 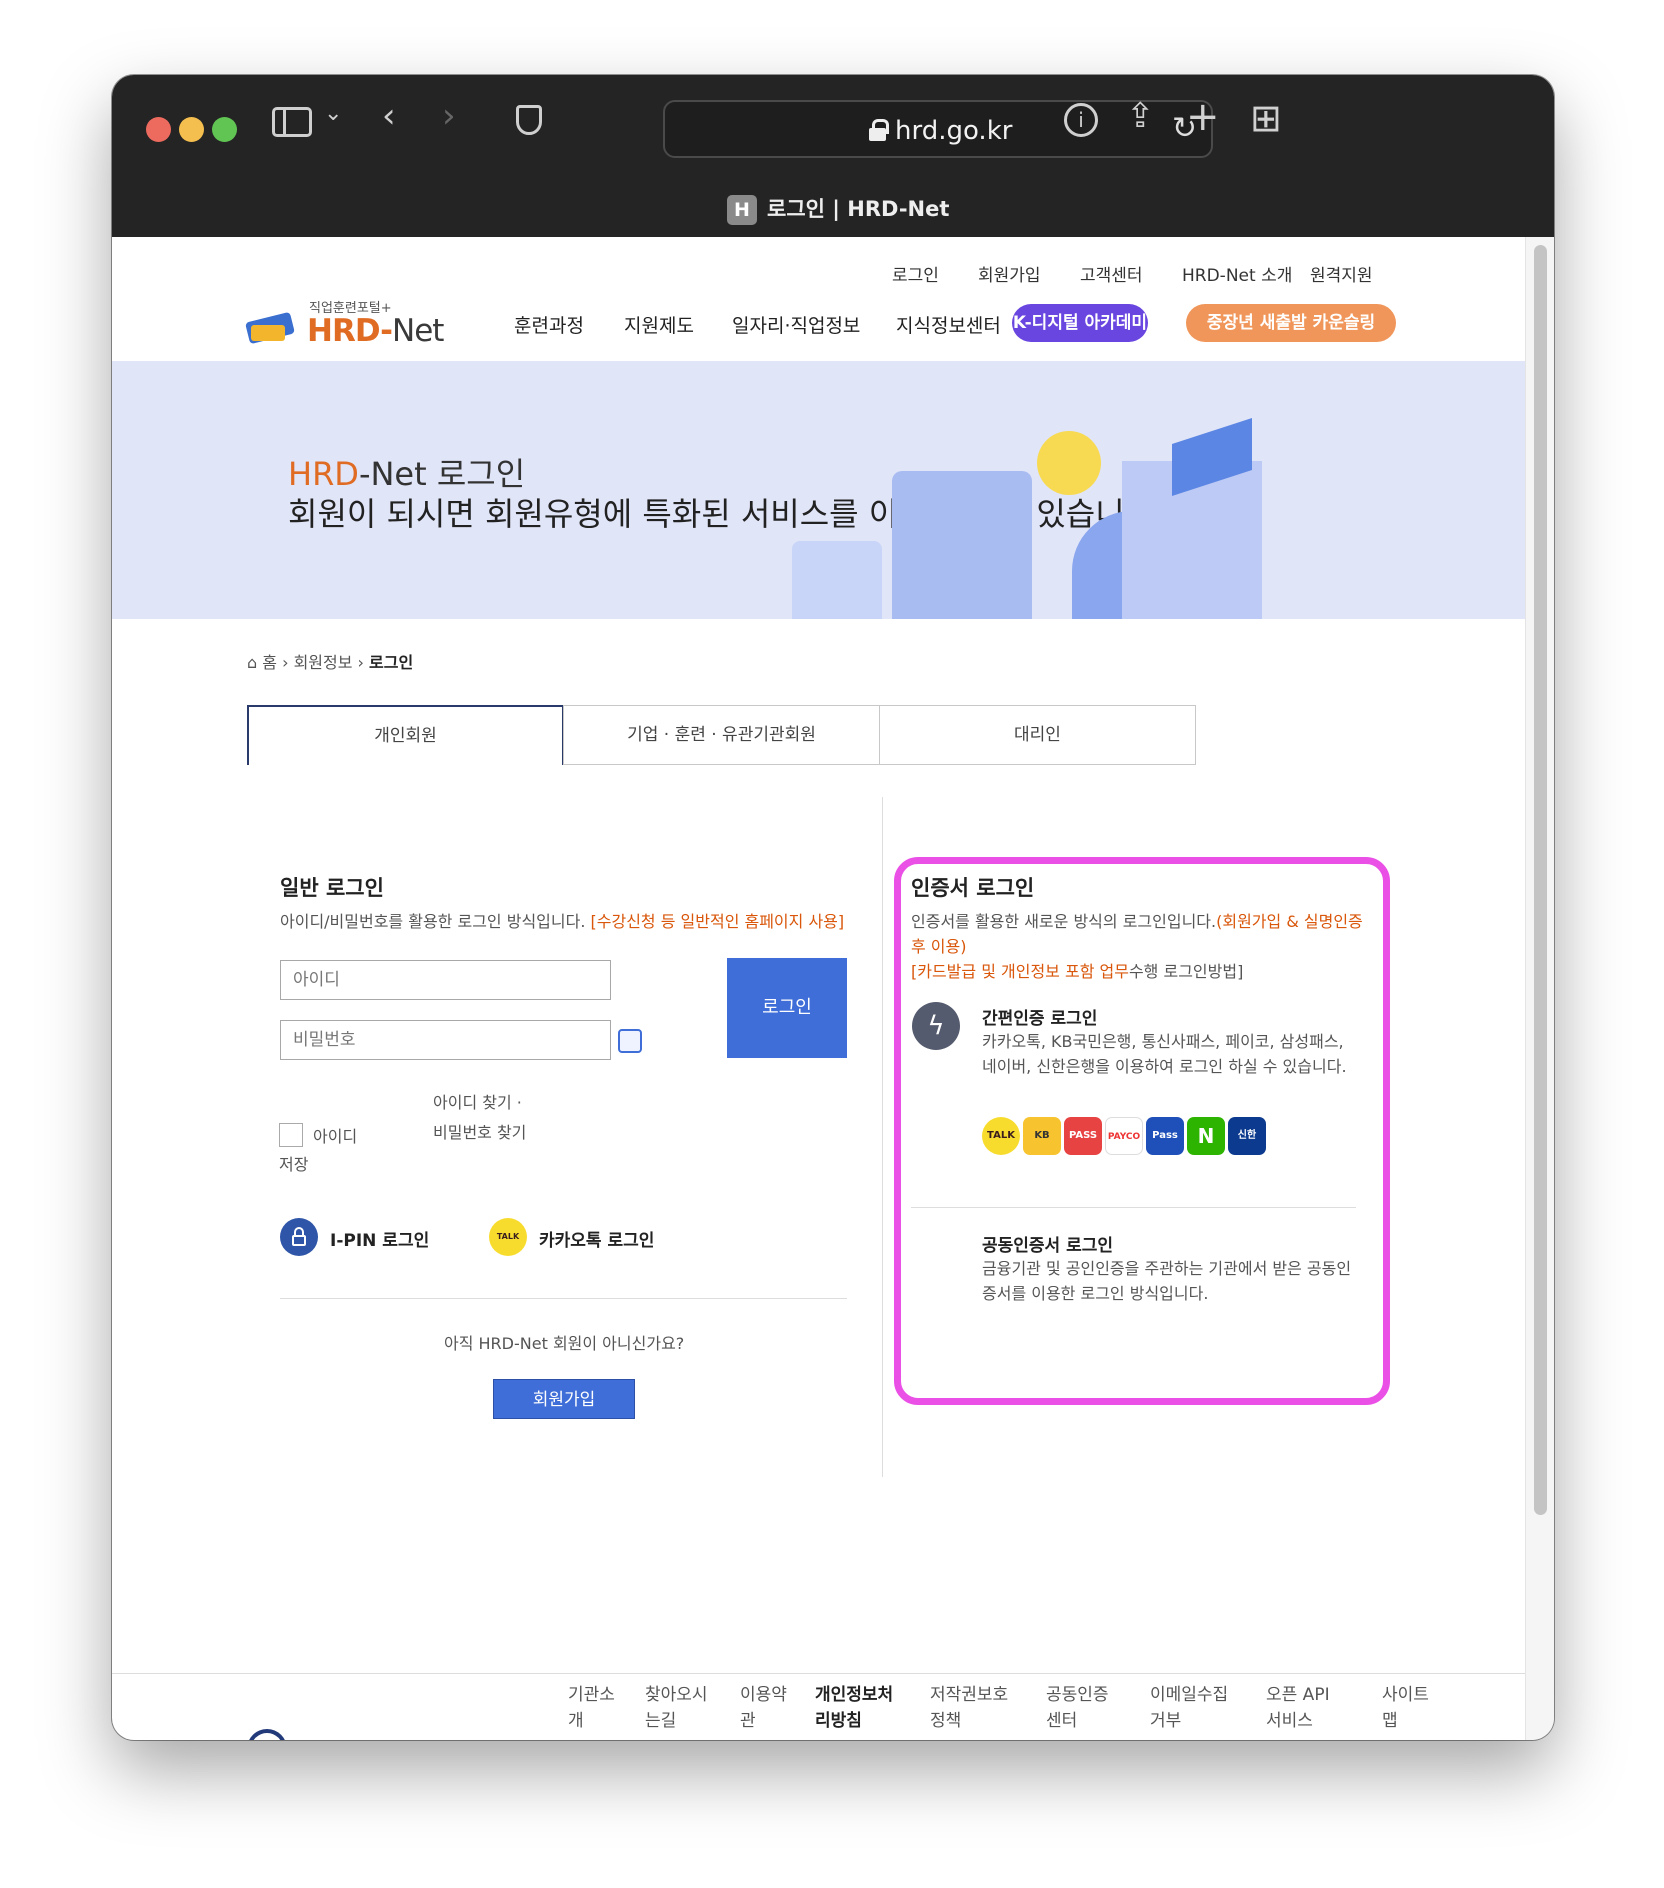 I want to click on save-id-checkbox, so click(x=291, y=1135).